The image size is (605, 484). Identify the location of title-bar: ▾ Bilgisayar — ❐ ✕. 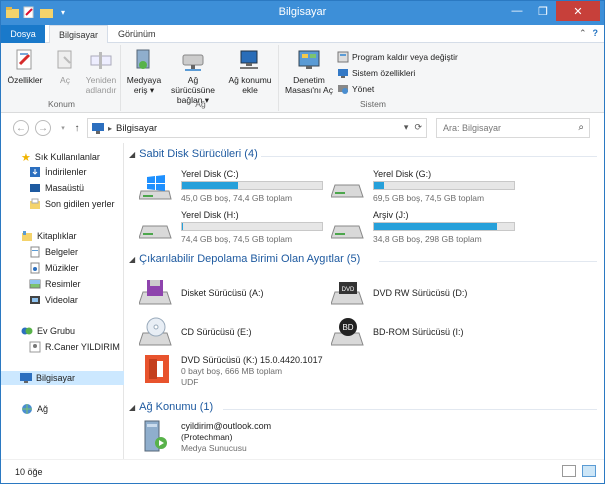
(302, 13).